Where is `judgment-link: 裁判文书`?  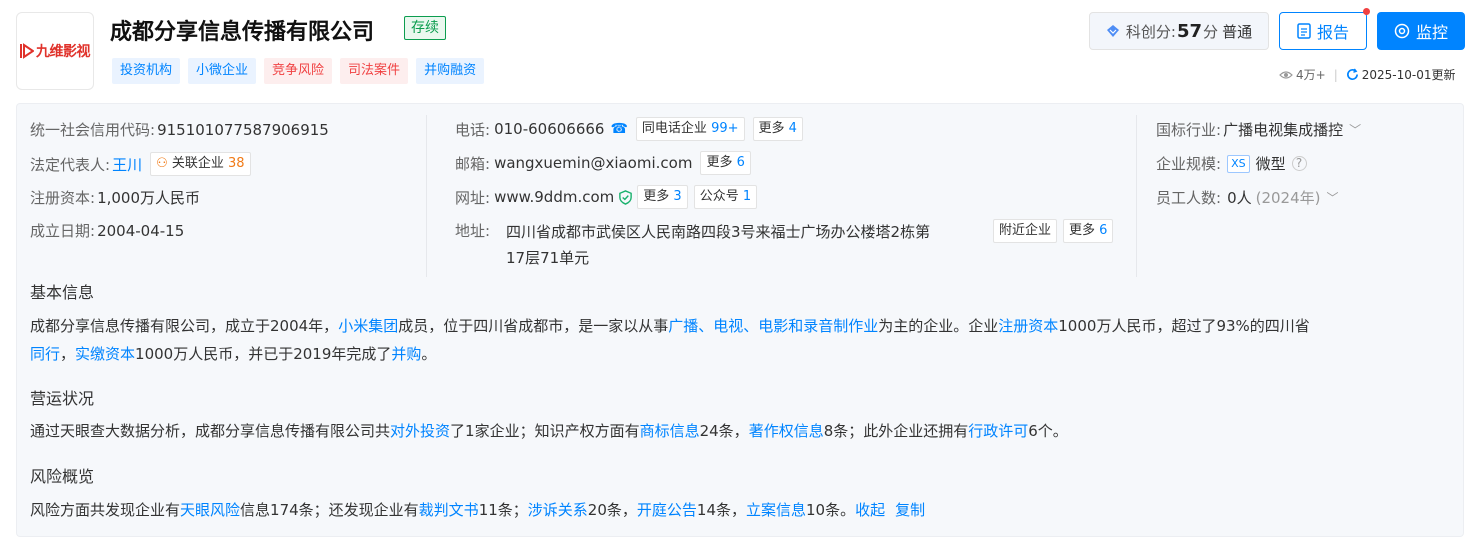
judgment-link: 裁判文书 is located at coordinates (449, 510).